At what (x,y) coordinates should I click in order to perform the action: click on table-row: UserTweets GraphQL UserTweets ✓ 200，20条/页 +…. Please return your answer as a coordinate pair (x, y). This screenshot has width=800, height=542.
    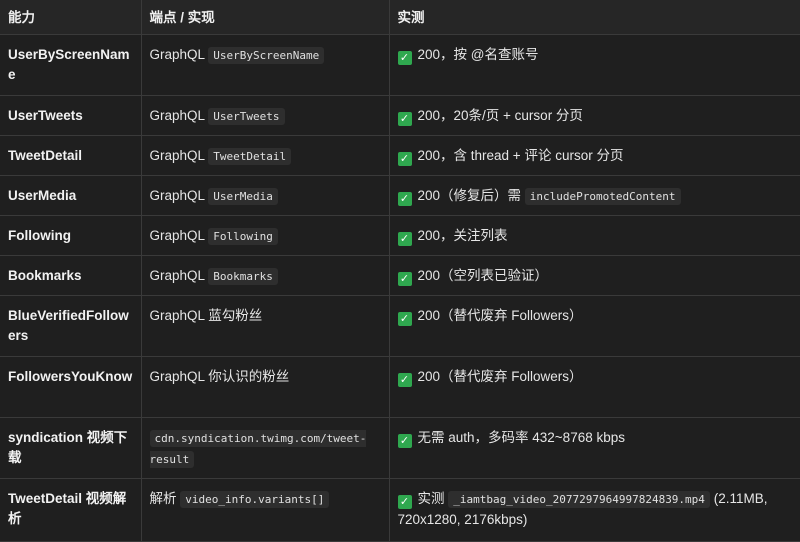
    Looking at the image, I should click on (400, 115).